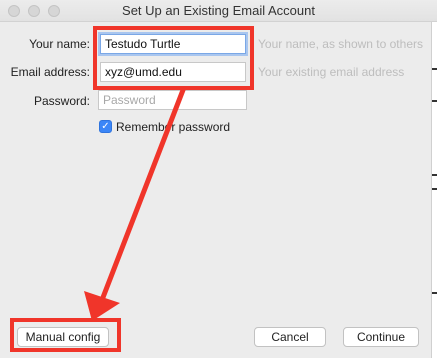 Image resolution: width=437 pixels, height=358 pixels. What do you see at coordinates (105, 126) in the screenshot?
I see `remember-password-checkbox: ✓` at bounding box center [105, 126].